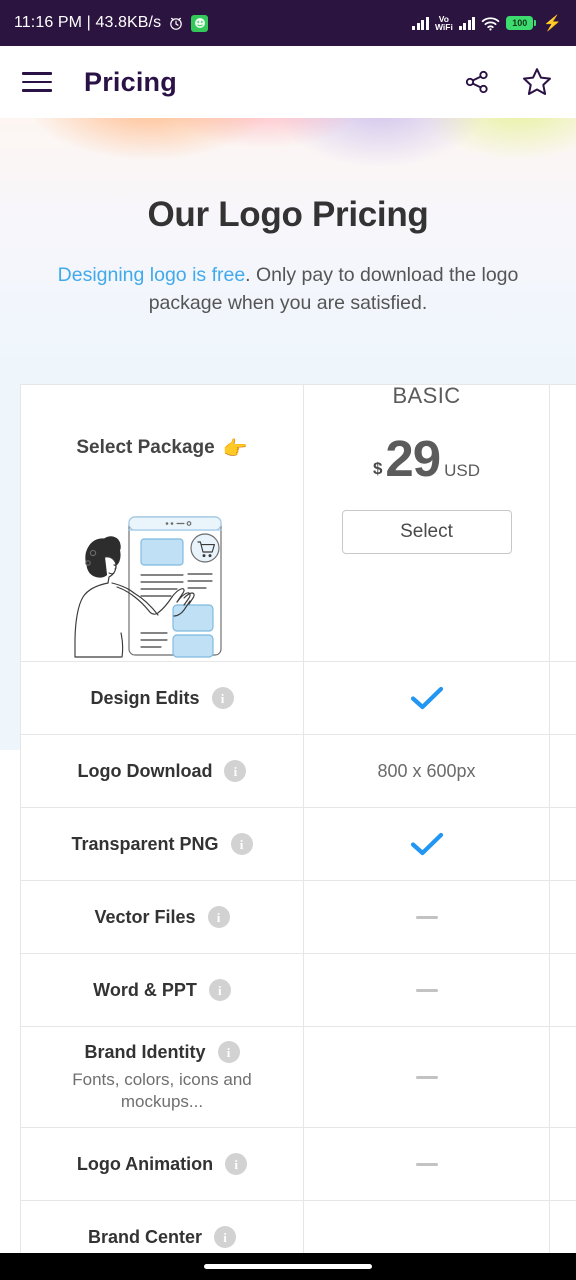 This screenshot has height=1280, width=576. What do you see at coordinates (420, 23) in the screenshot?
I see `signal-bars-icon` at bounding box center [420, 23].